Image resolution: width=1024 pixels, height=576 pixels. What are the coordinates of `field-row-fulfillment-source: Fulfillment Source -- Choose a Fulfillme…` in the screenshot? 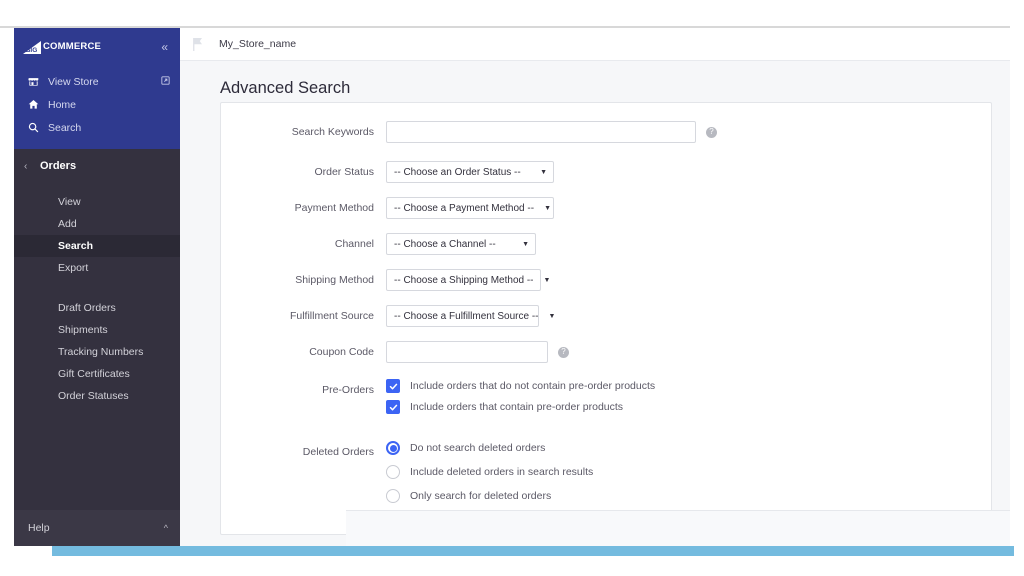 It's located at (606, 316).